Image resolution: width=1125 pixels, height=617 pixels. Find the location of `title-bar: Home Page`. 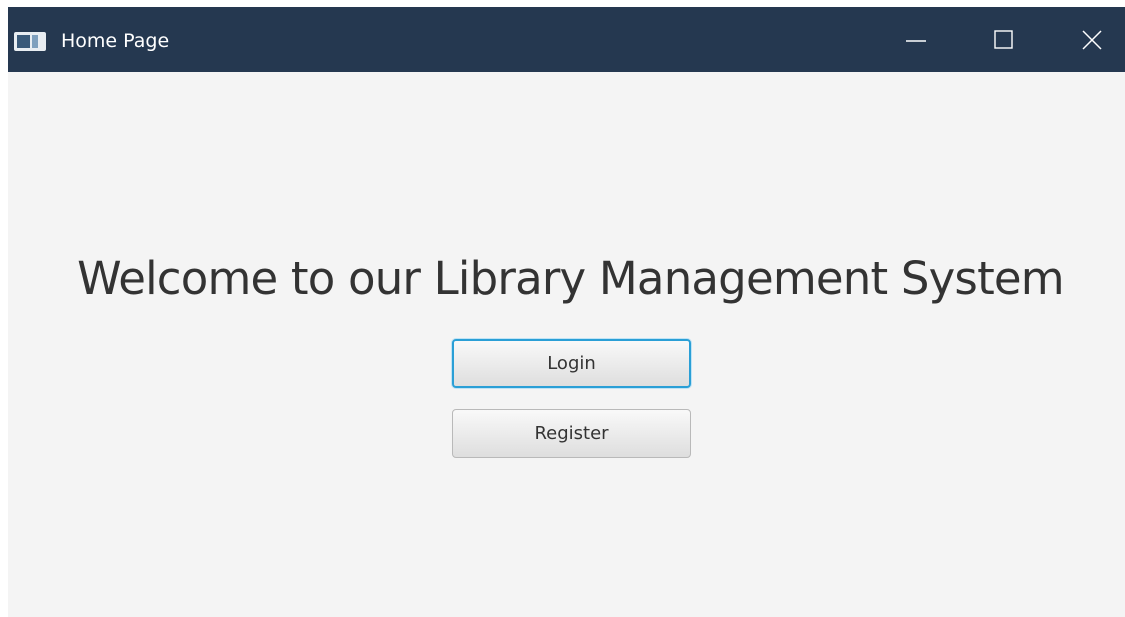

title-bar: Home Page is located at coordinates (566, 39).